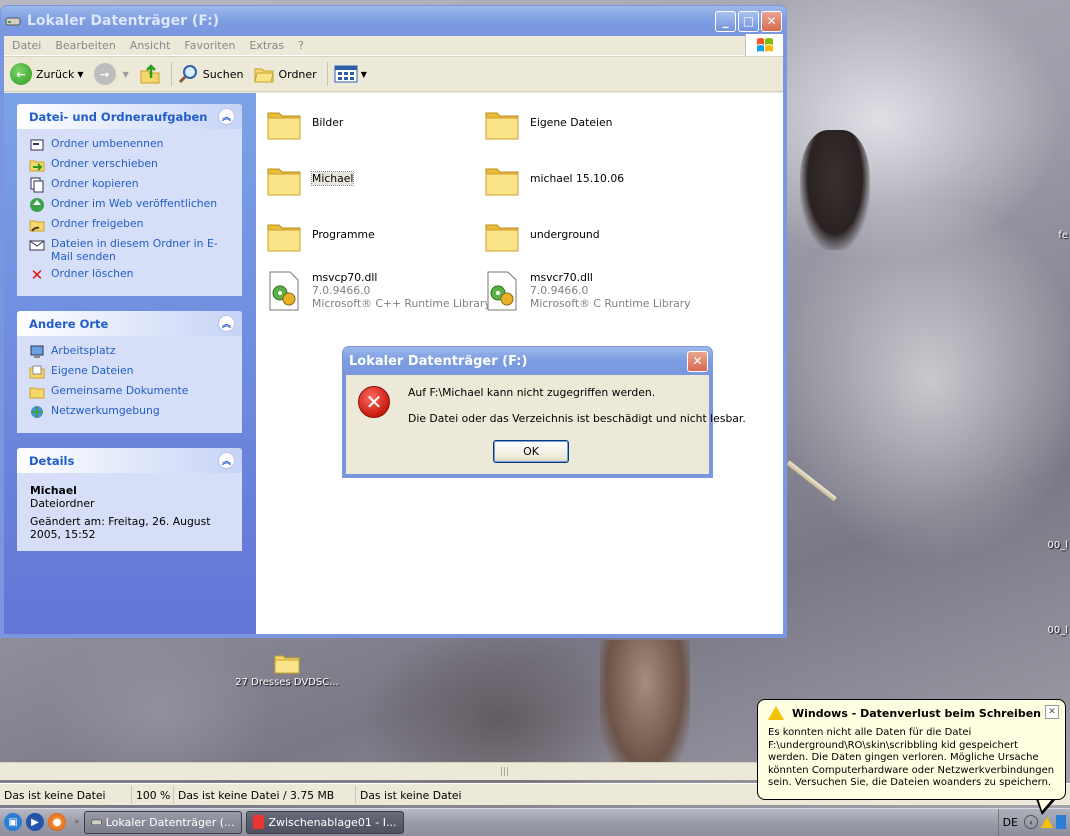 This screenshot has width=1070, height=836. What do you see at coordinates (77, 822) in the screenshot?
I see `quicklaunch-chevron-icon: »` at bounding box center [77, 822].